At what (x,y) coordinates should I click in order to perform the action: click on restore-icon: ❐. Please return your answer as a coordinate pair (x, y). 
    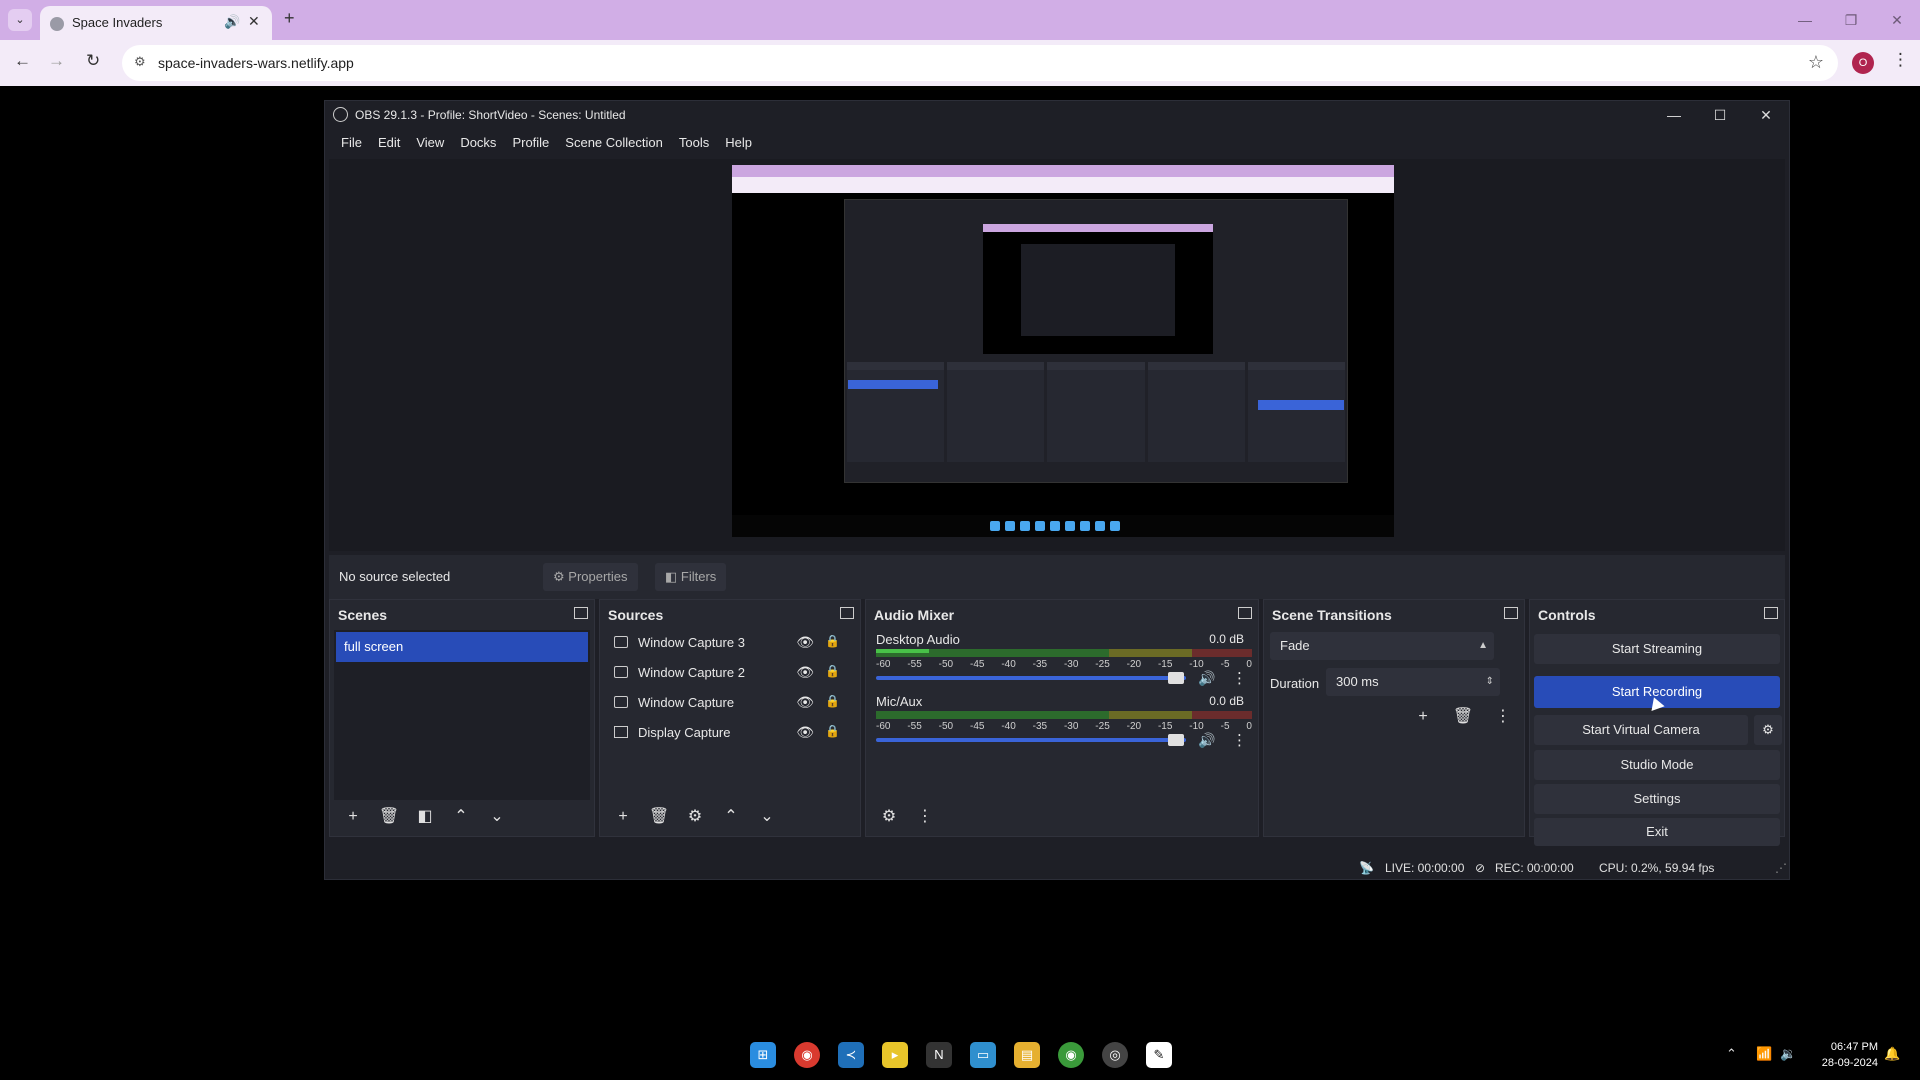
    Looking at the image, I should click on (1851, 20).